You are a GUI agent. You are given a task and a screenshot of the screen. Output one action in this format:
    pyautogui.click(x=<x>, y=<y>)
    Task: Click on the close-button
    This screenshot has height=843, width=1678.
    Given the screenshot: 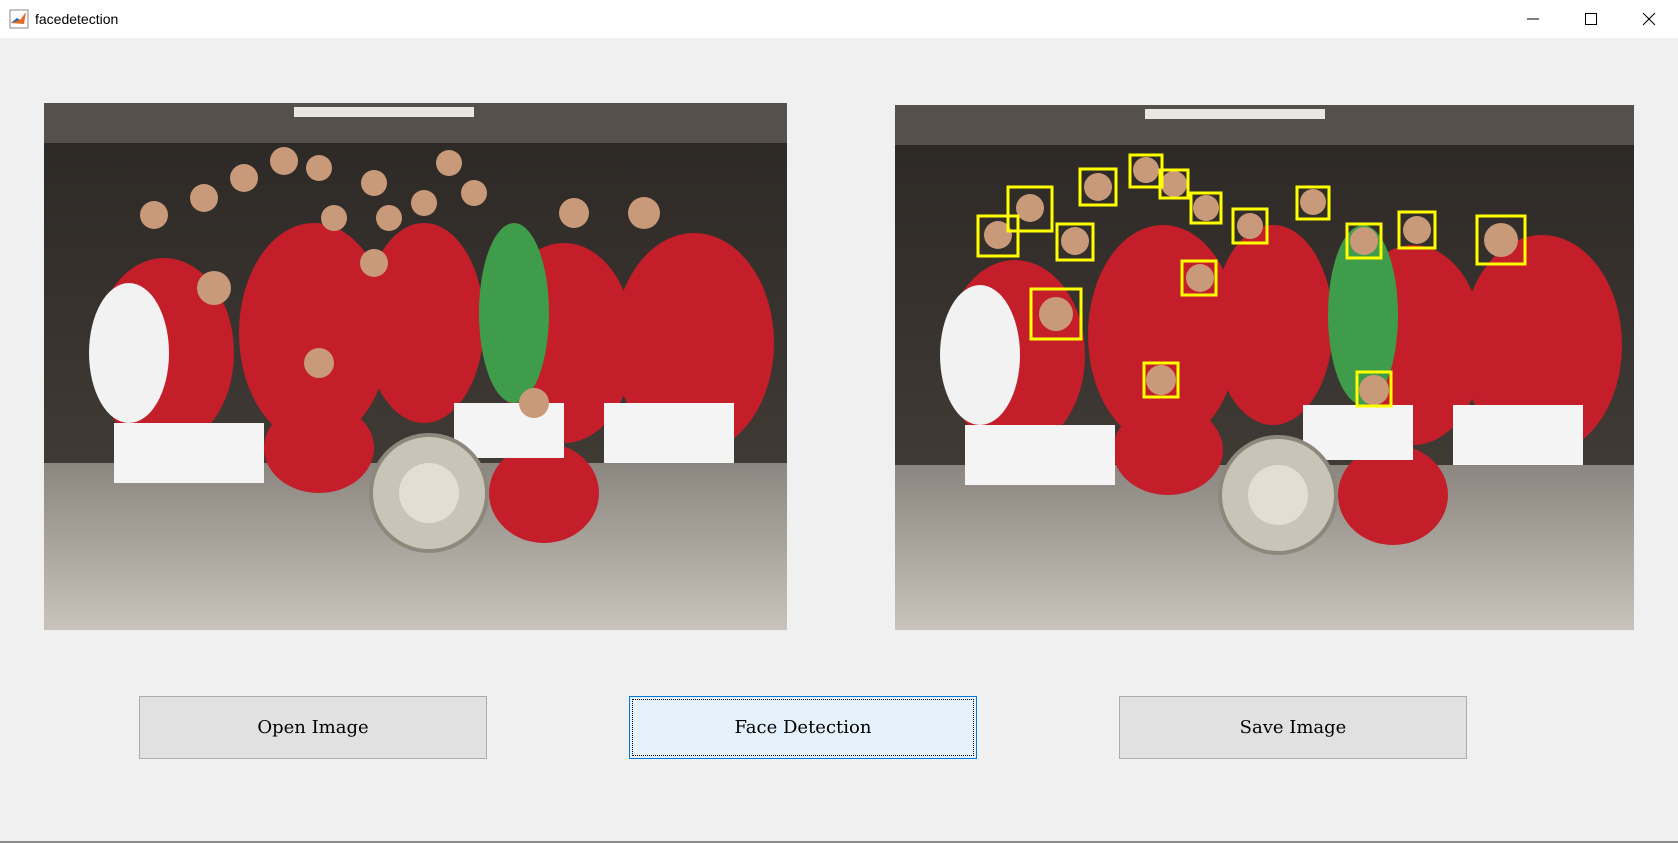 What is the action you would take?
    pyautogui.click(x=1649, y=19)
    